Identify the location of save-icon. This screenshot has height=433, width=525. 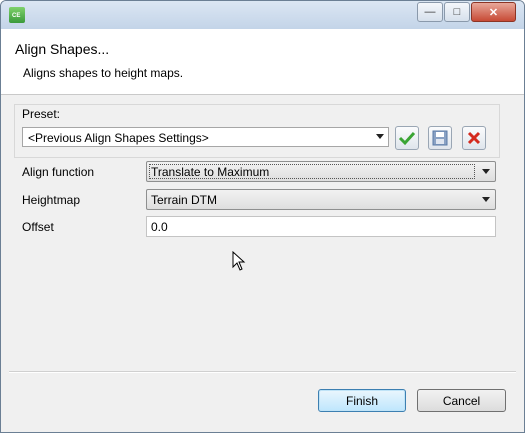
(440, 138).